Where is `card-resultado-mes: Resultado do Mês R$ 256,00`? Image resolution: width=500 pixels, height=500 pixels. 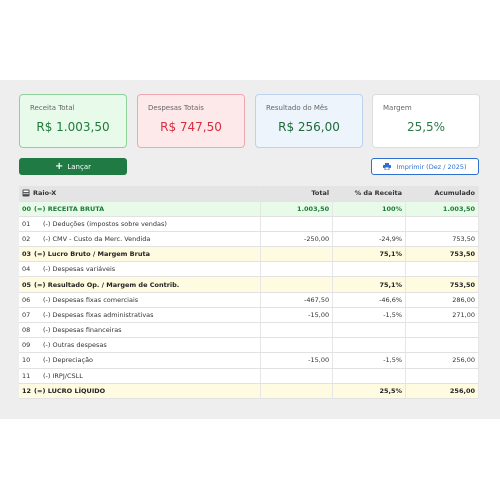 card-resultado-mes: Resultado do Mês R$ 256,00 is located at coordinates (309, 121).